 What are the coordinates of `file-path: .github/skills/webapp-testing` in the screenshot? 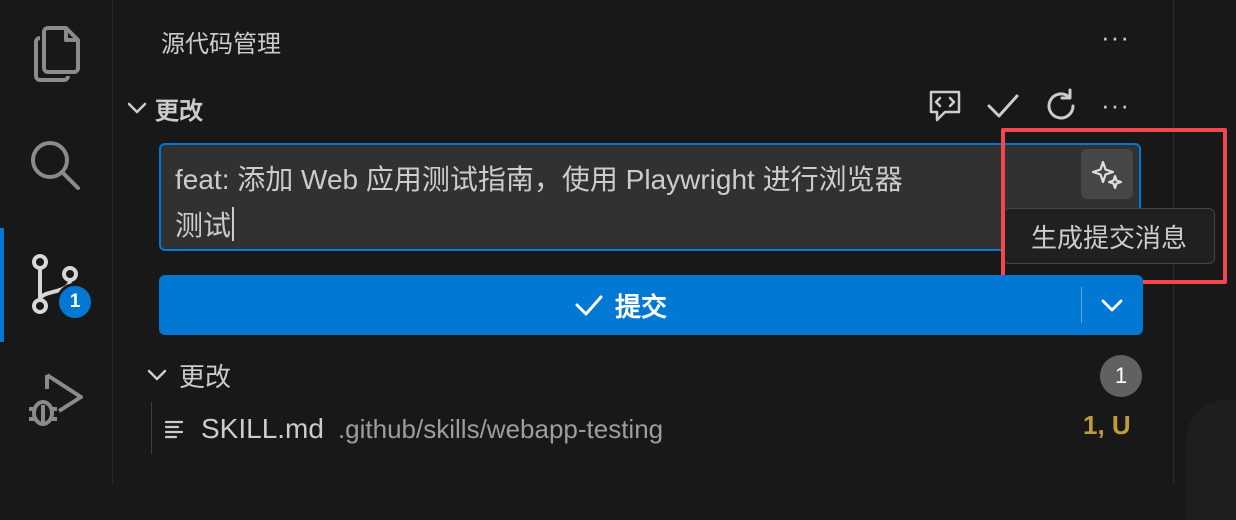 It's located at (500, 428).